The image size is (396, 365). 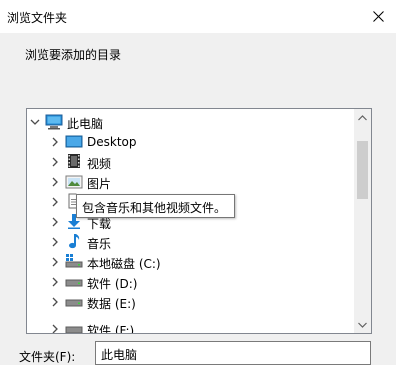 What do you see at coordinates (189, 282) in the screenshot?
I see `tree-item-drive-d: 软件 (D:)` at bounding box center [189, 282].